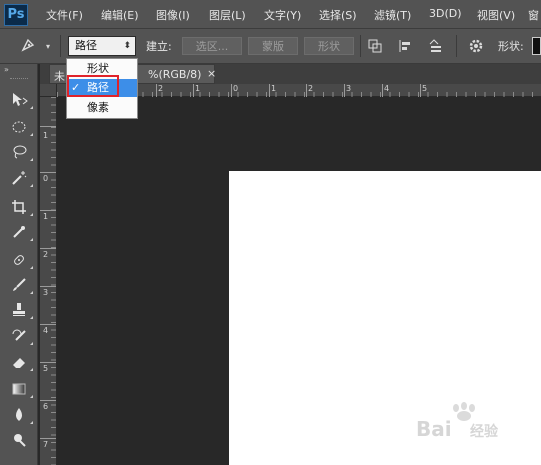 The height and width of the screenshot is (465, 541). What do you see at coordinates (211, 73) in the screenshot?
I see `tab-close-icon: ×` at bounding box center [211, 73].